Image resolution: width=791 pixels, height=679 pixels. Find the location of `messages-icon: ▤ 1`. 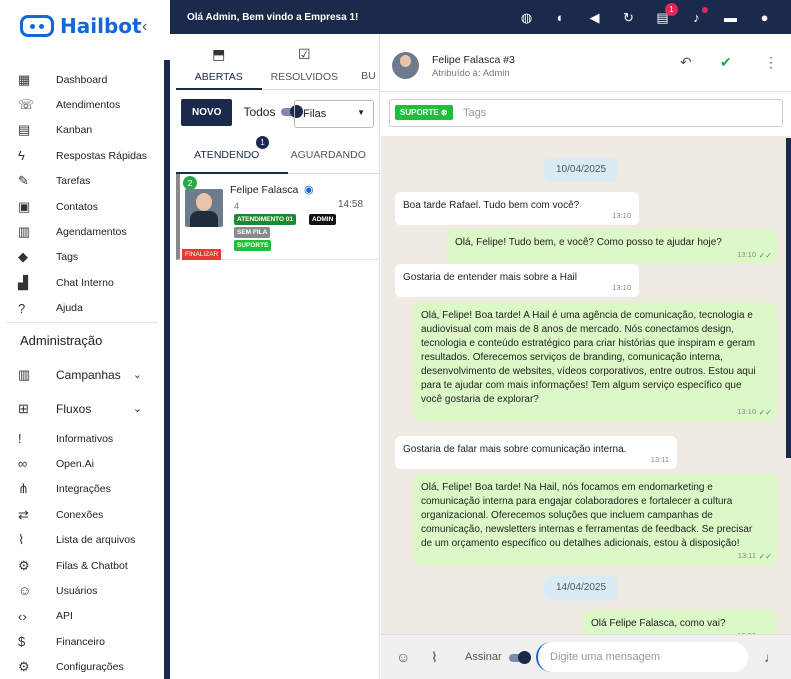

messages-icon: ▤ 1 is located at coordinates (666, 14).